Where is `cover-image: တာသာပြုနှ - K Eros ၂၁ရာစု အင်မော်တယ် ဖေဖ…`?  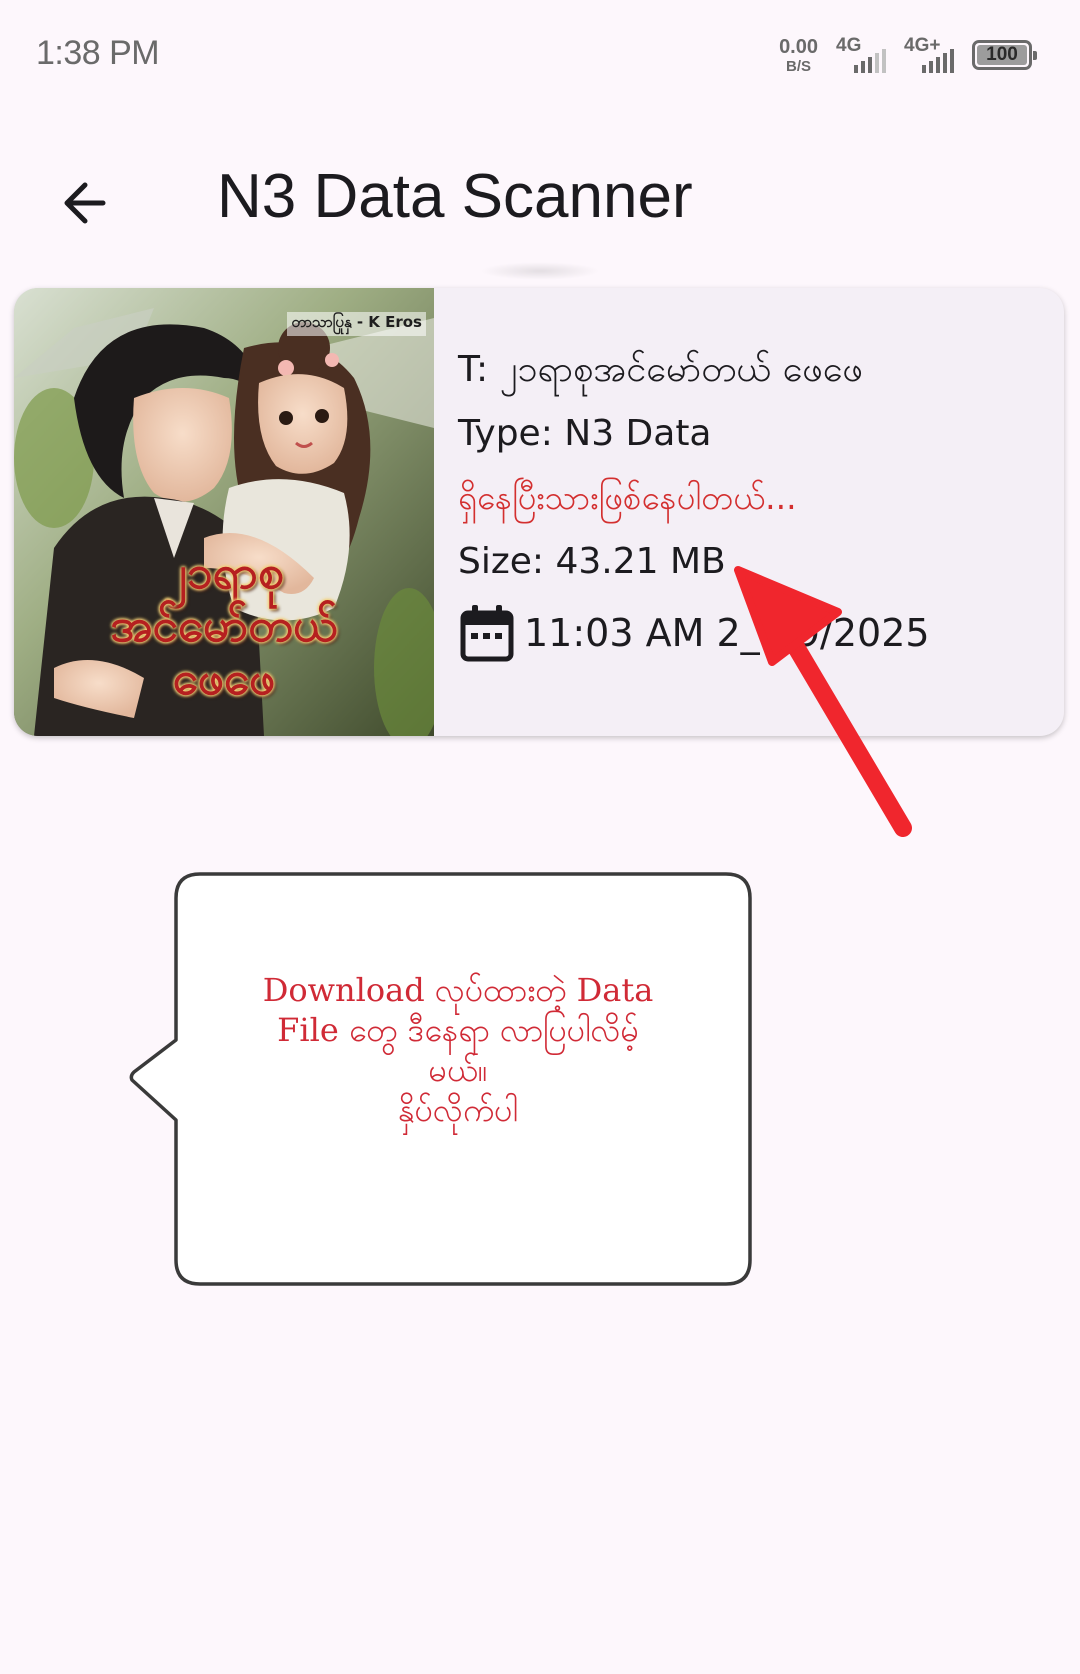 cover-image: တာသာပြုနှ - K Eros ၂၁ရာစု အင်မော်တယ် ဖေဖ… is located at coordinates (224, 512).